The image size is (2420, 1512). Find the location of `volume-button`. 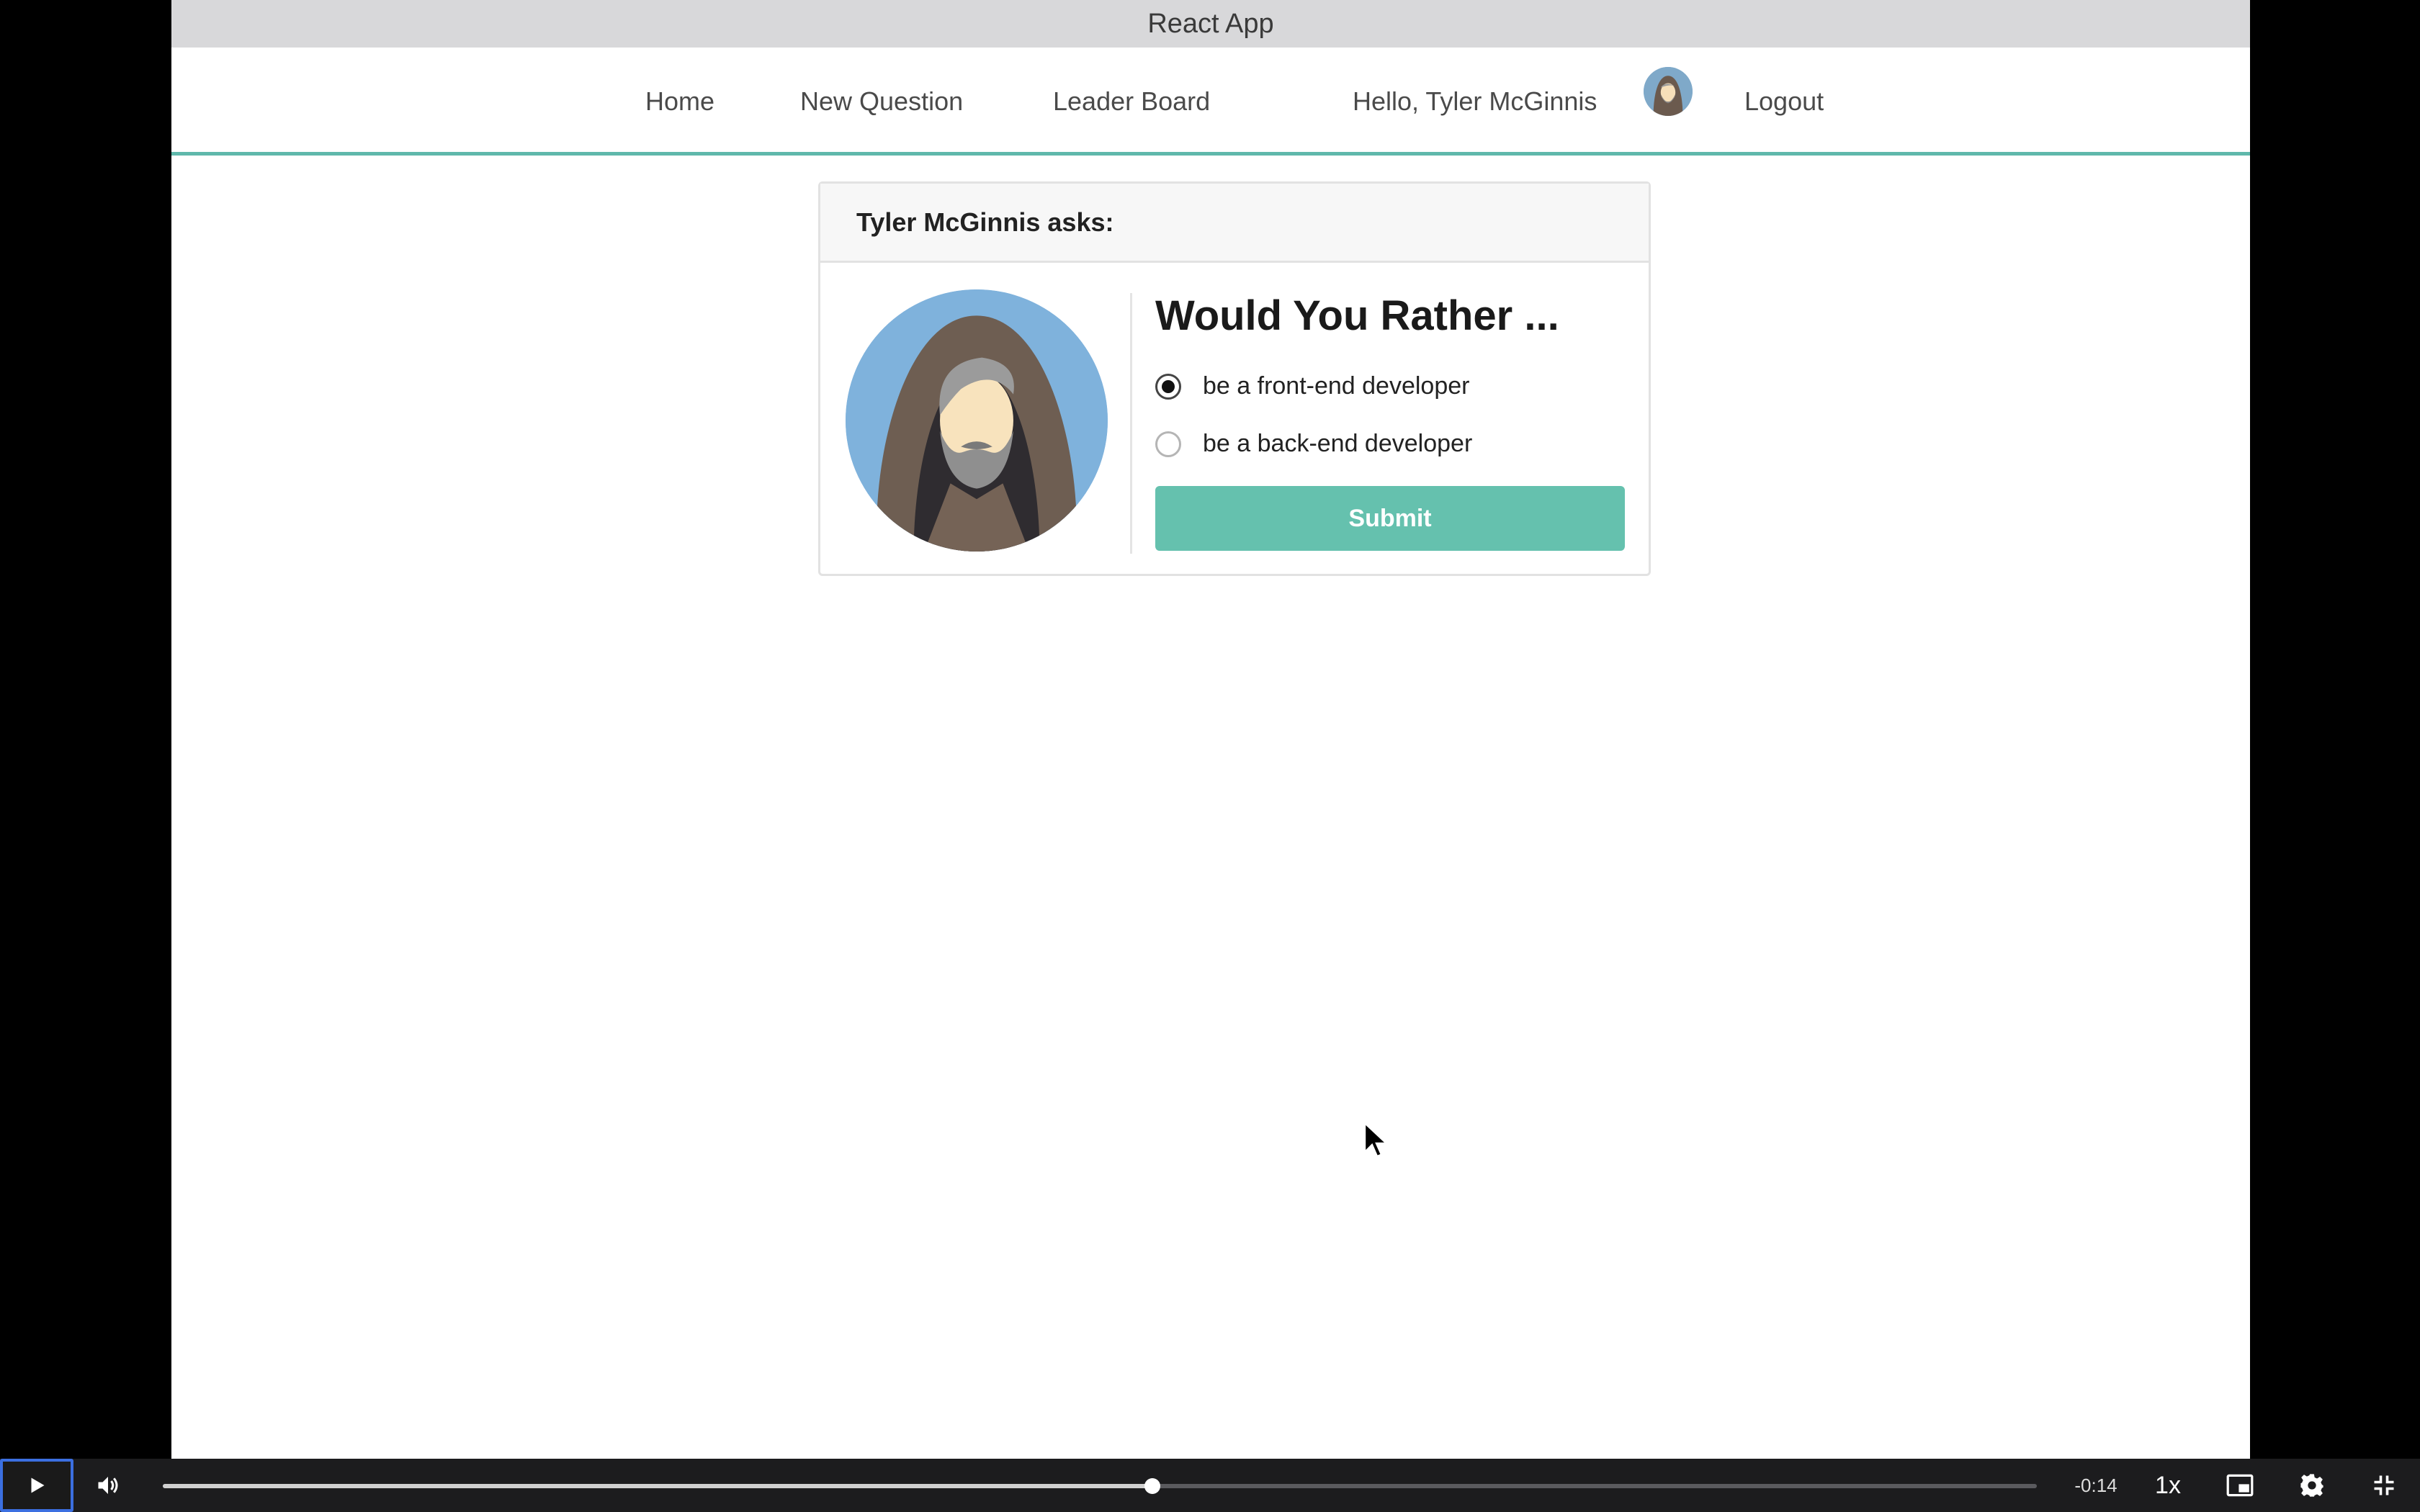

volume-button is located at coordinates (108, 1485).